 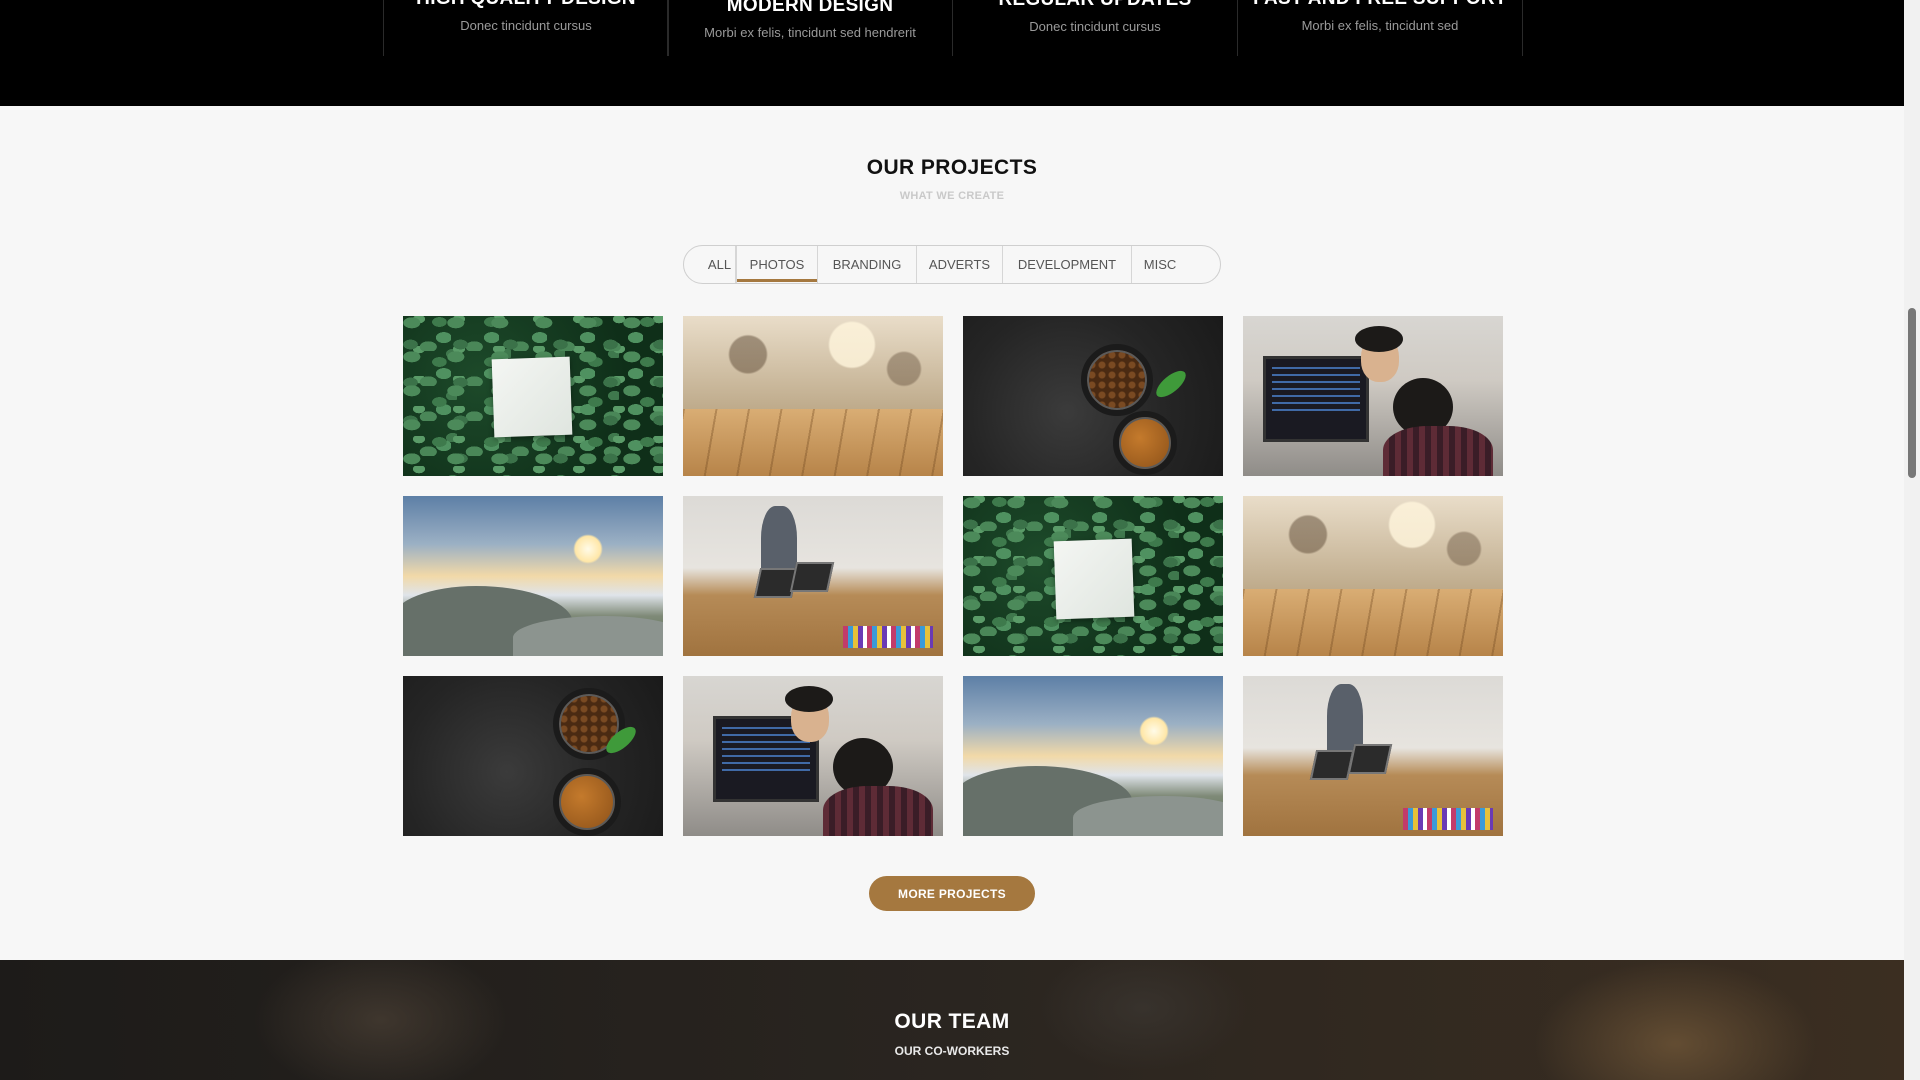 I want to click on feature-desc: Morbi ex felis, tincidunt sed, so click(x=1380, y=25).